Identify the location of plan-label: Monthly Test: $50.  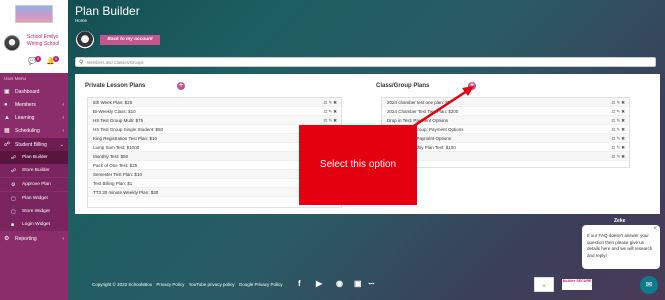
(111, 156).